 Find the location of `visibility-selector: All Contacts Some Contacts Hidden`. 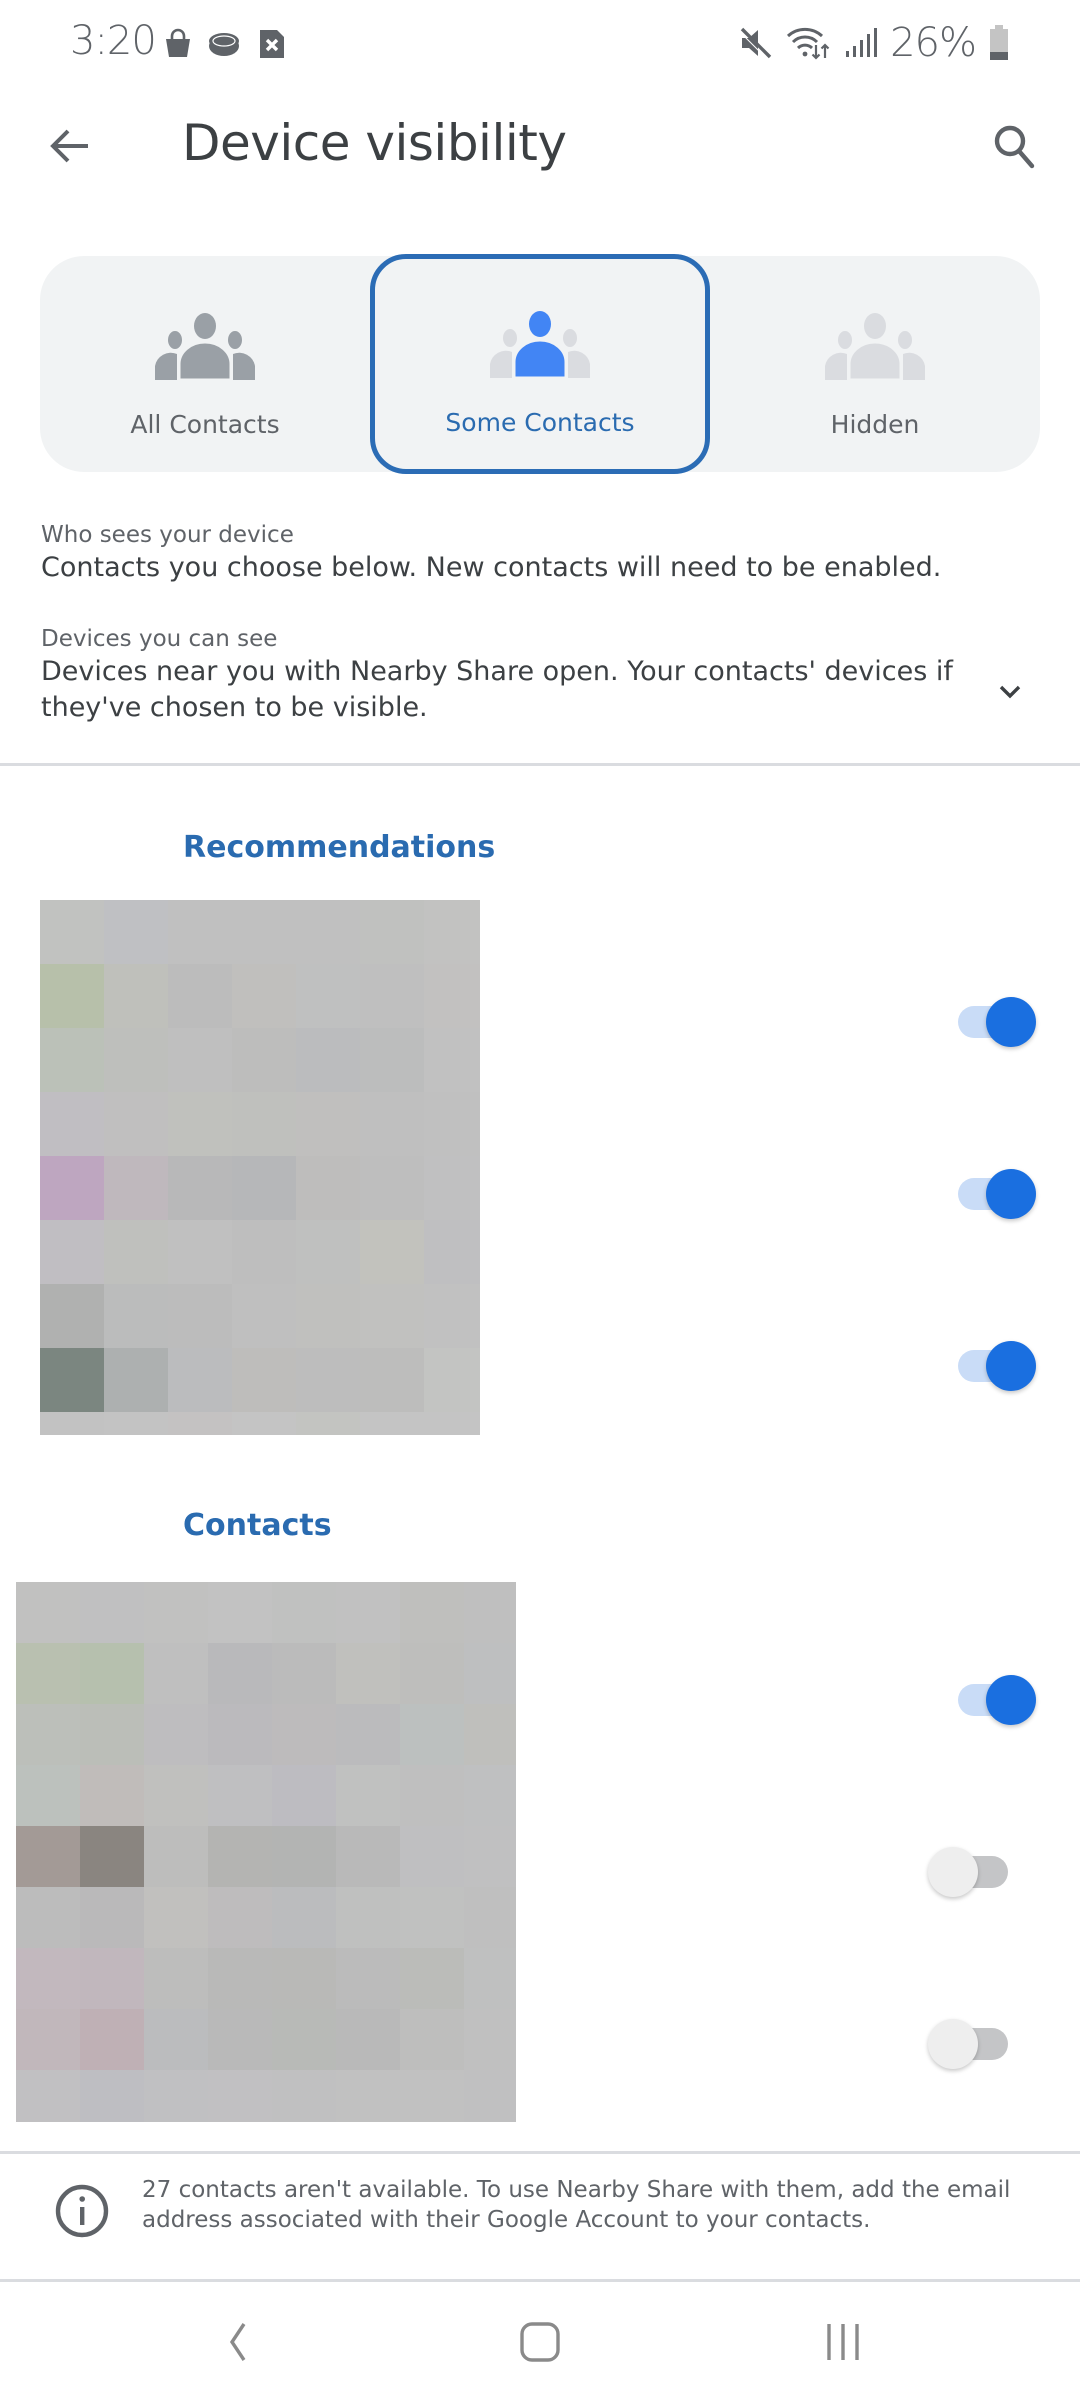

visibility-selector: All Contacts Some Contacts Hidden is located at coordinates (540, 364).